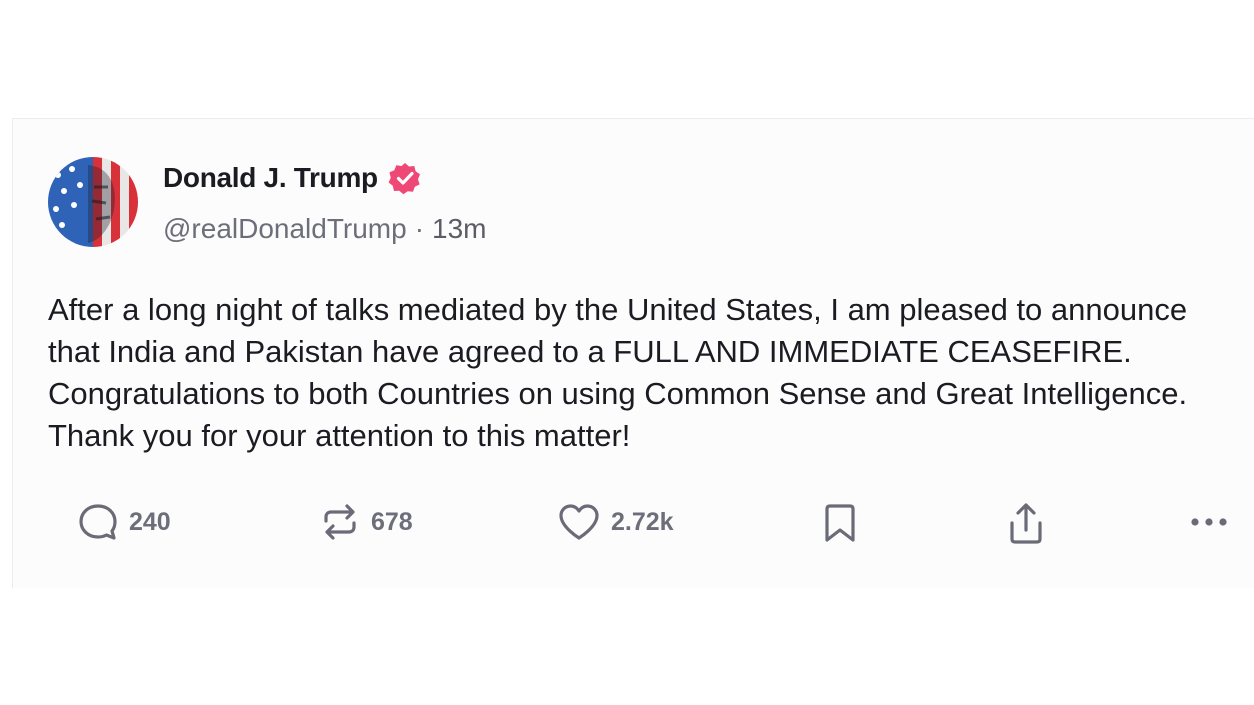 The image size is (1254, 705). What do you see at coordinates (459, 228) in the screenshot?
I see `post-timestamp: 13m` at bounding box center [459, 228].